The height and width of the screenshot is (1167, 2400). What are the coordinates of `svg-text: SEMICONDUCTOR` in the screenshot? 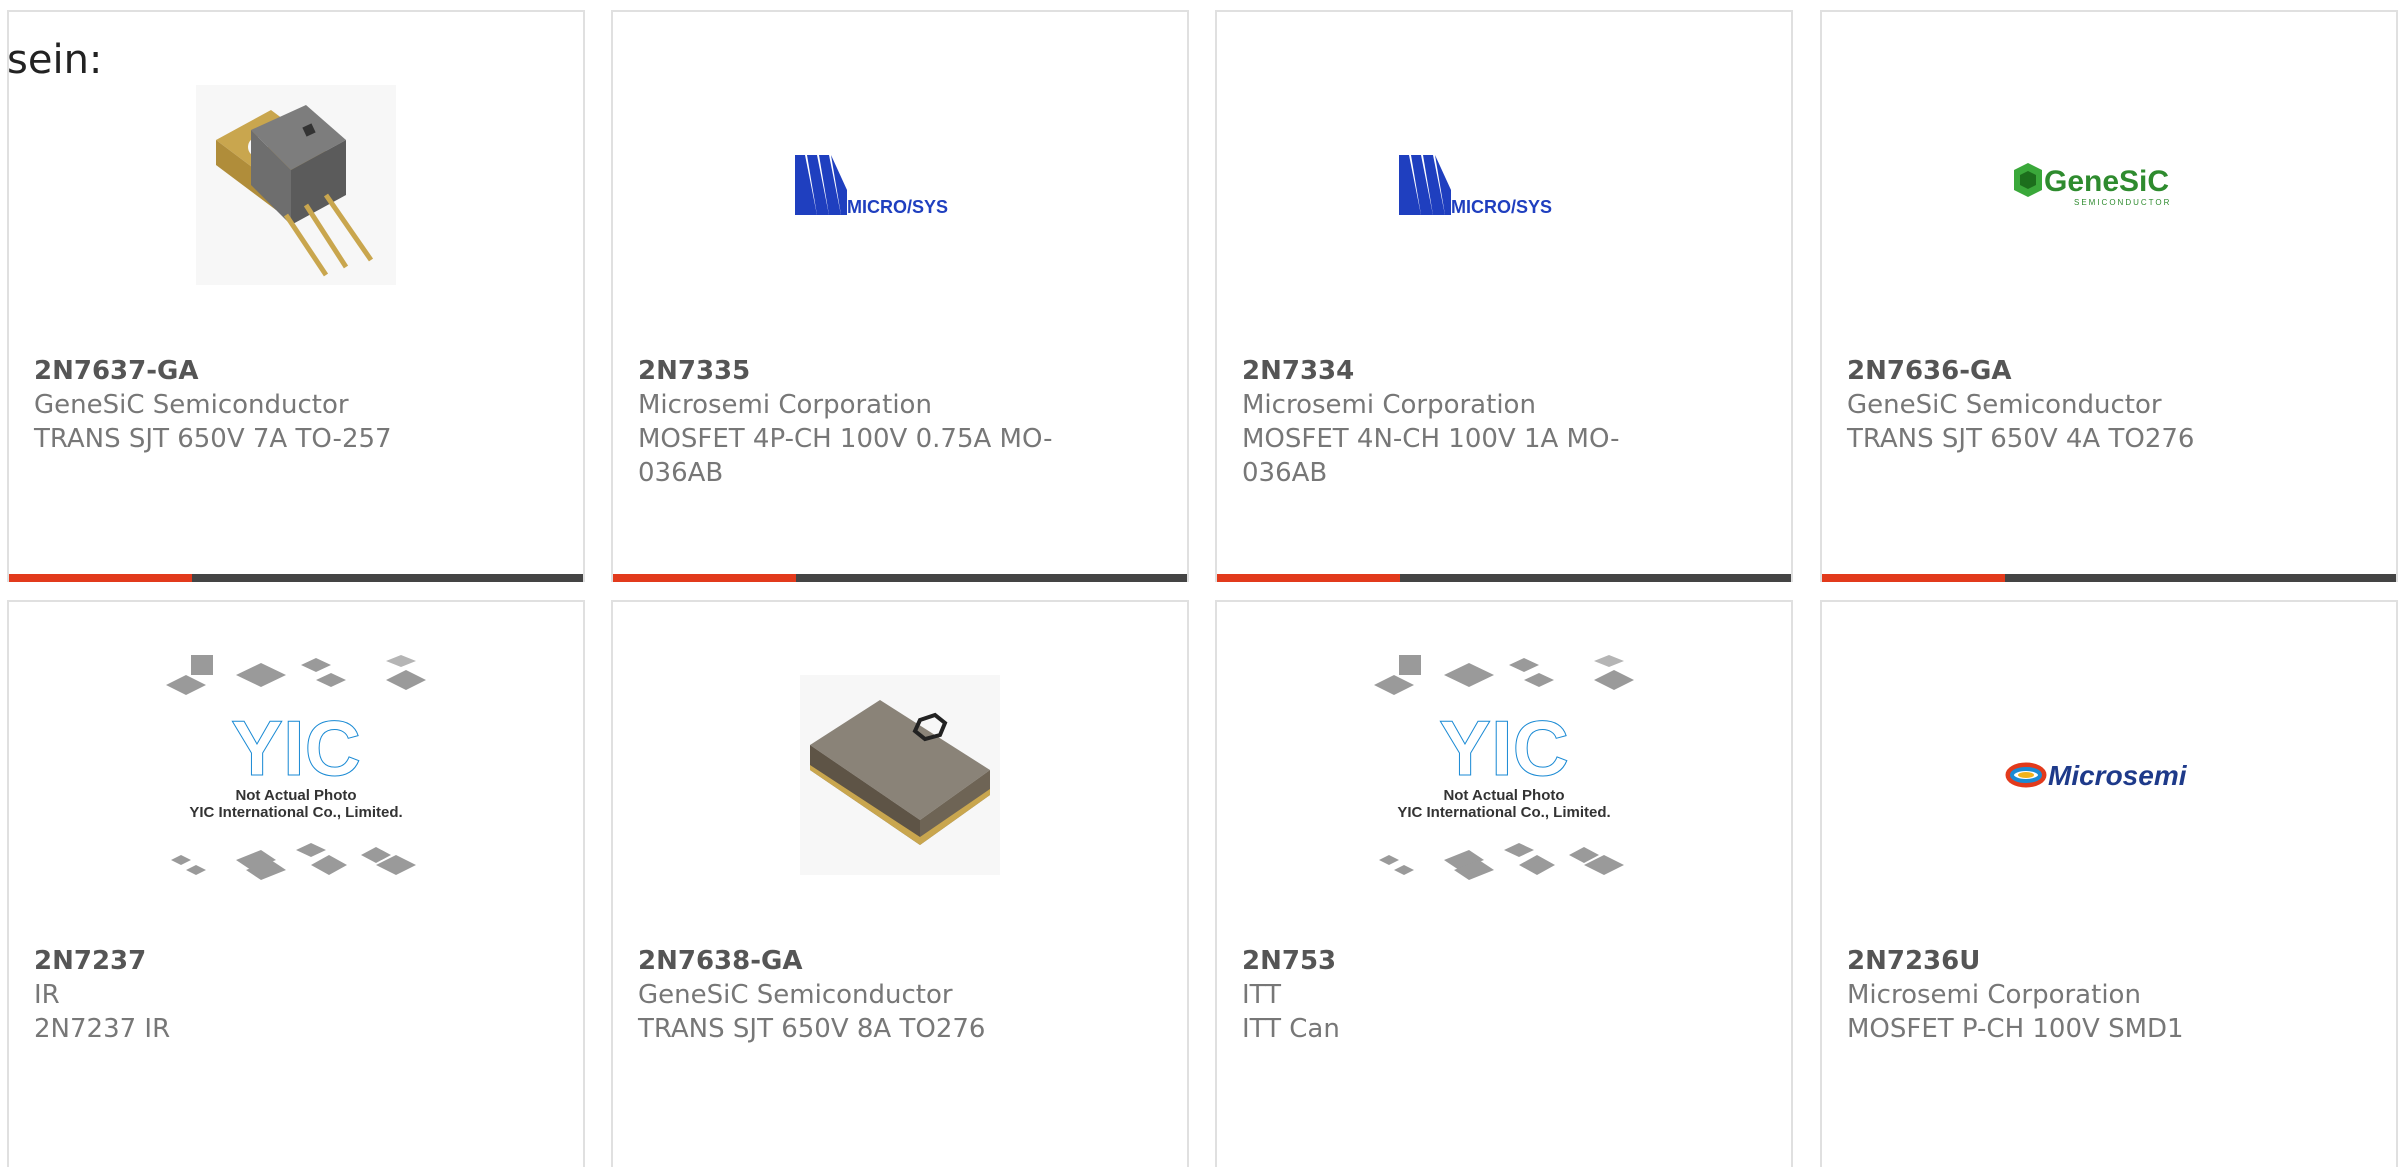 It's located at (2122, 202).